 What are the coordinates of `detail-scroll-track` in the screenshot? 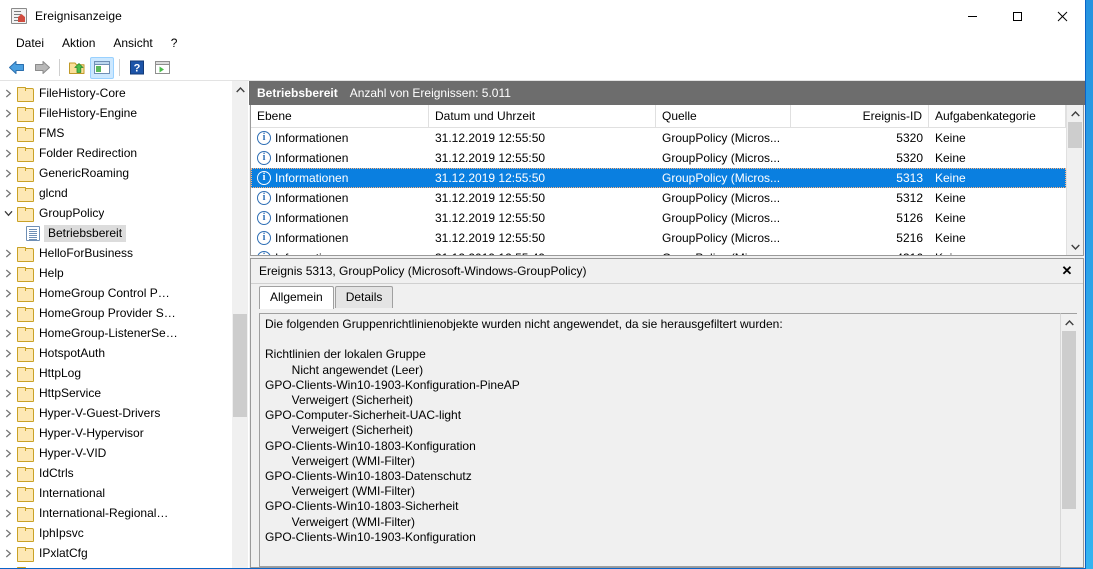 It's located at (1069, 449).